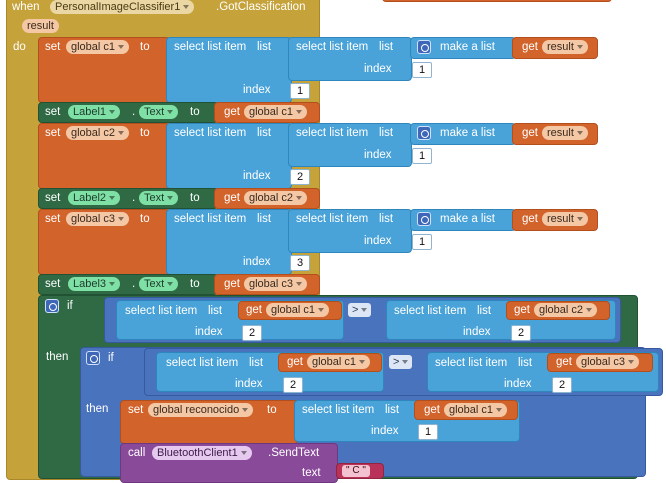 Image resolution: width=666 pixels, height=483 pixels. I want to click on index-number: 3, so click(300, 263).